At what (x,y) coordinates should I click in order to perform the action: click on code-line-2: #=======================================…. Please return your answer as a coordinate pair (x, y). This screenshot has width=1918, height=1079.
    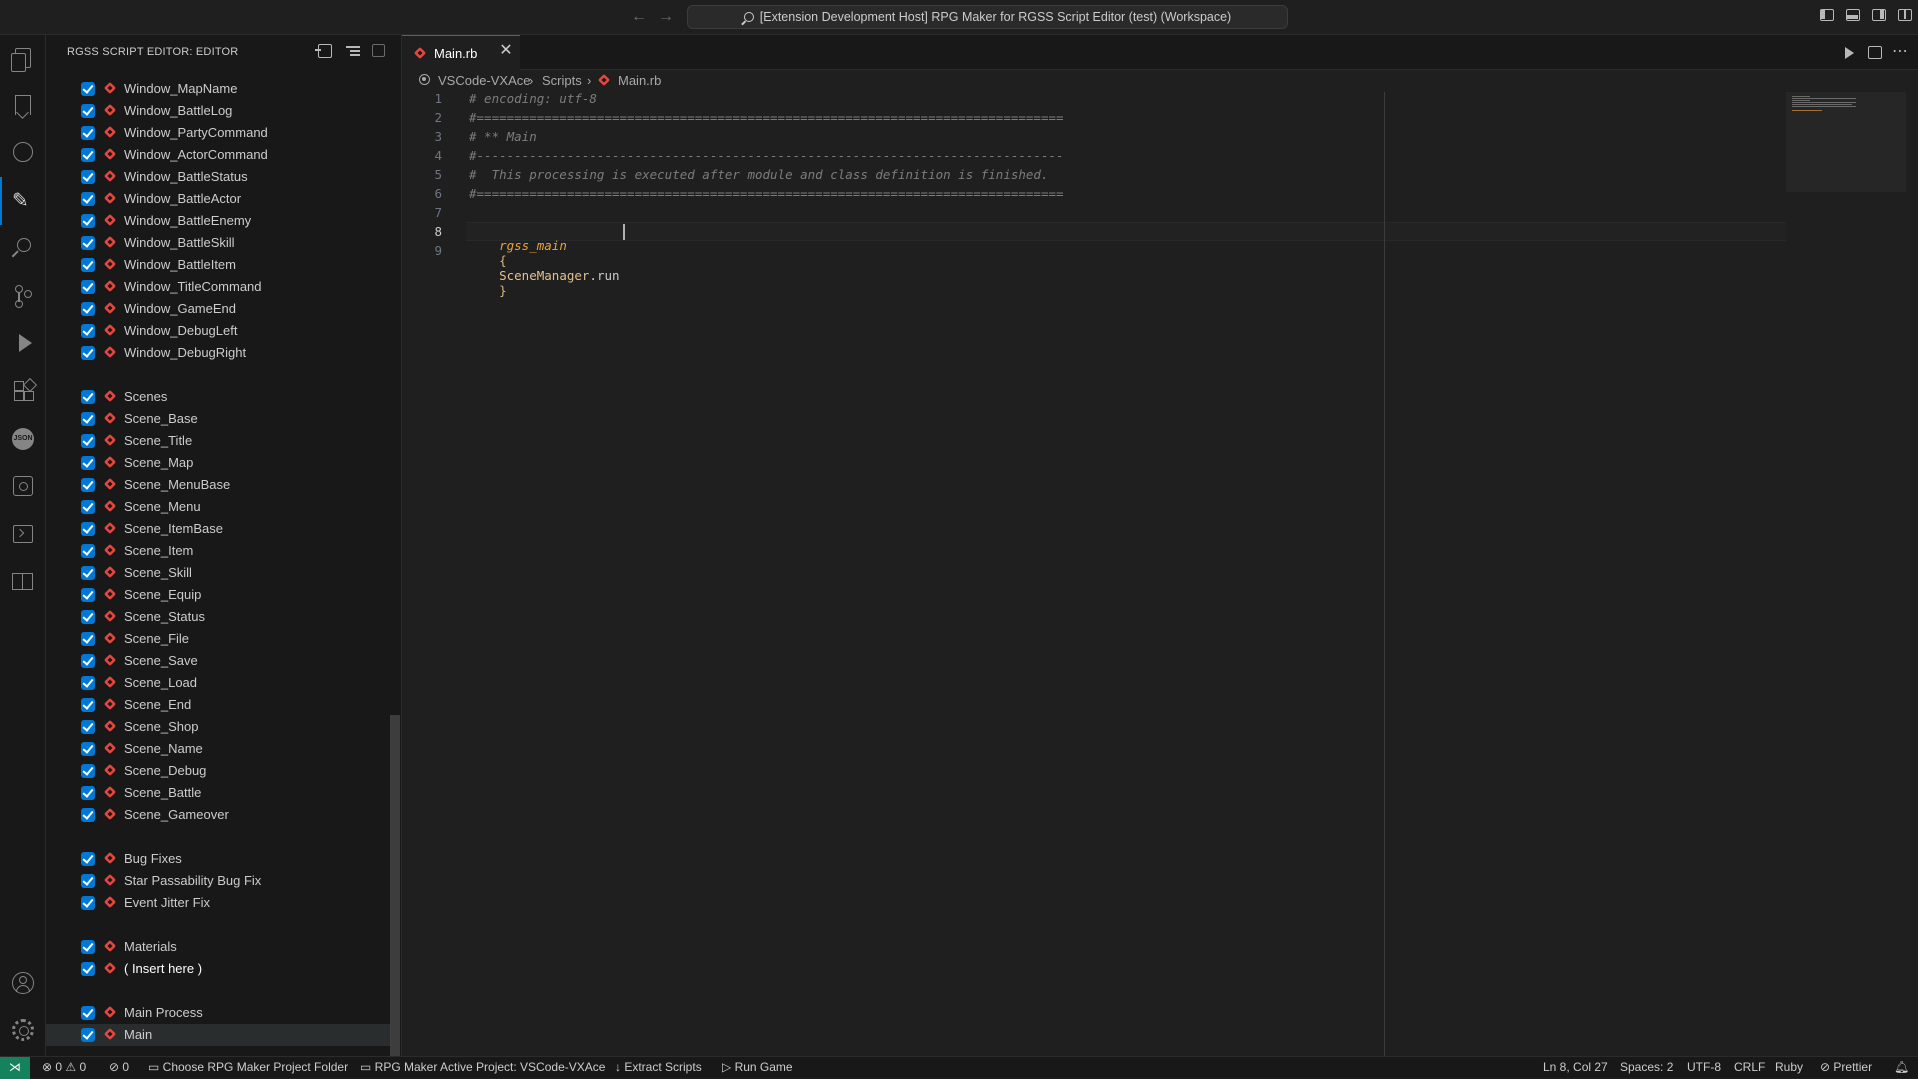
    Looking at the image, I should click on (766, 117).